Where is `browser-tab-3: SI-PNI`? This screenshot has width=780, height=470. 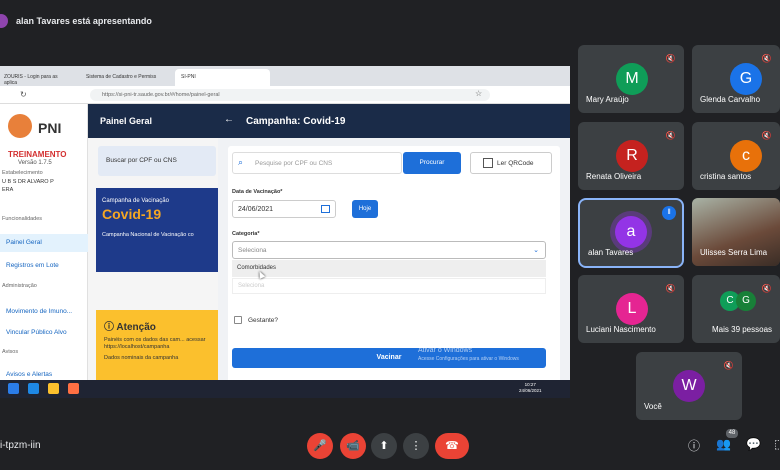 browser-tab-3: SI-PNI is located at coordinates (222, 77).